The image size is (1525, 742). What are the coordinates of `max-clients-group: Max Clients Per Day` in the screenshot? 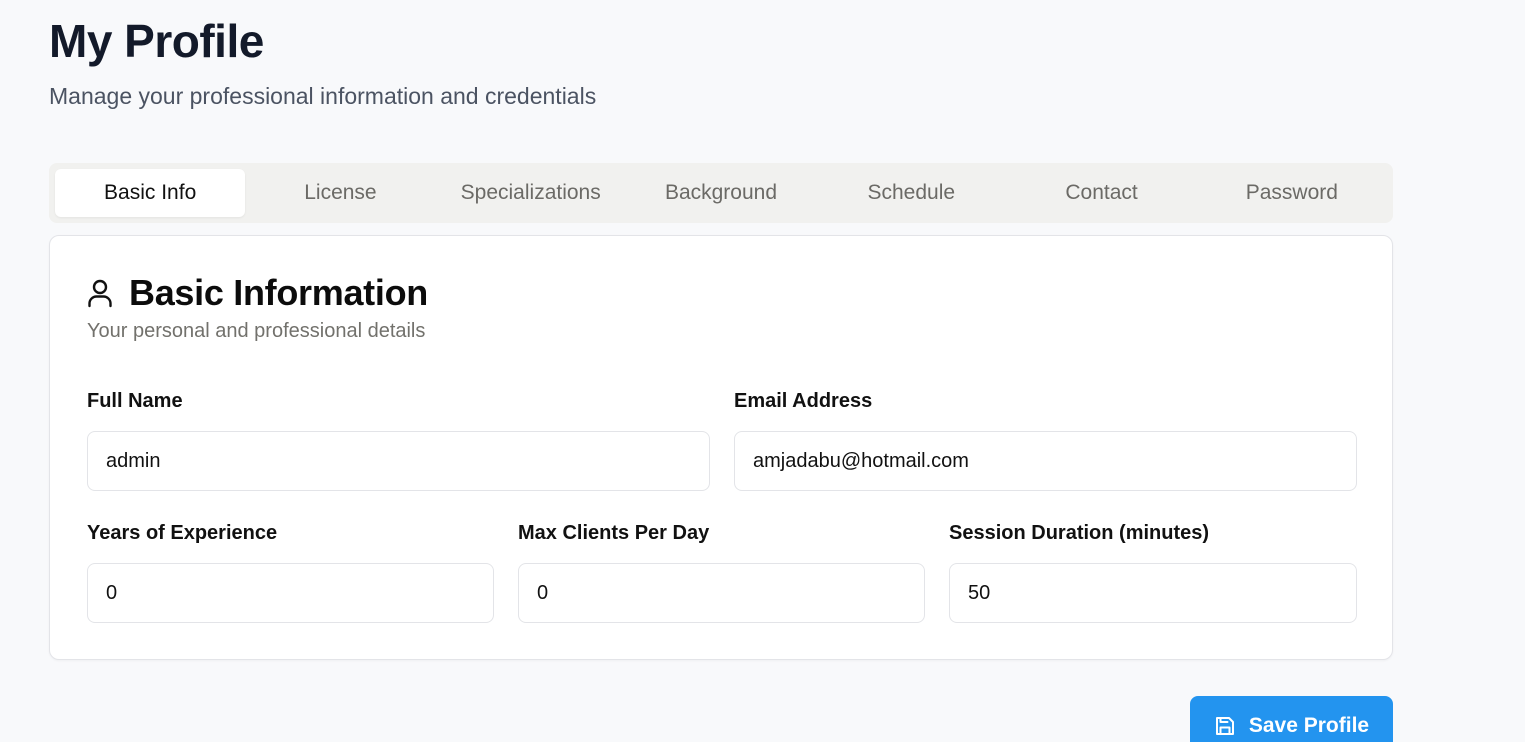 It's located at (721, 572).